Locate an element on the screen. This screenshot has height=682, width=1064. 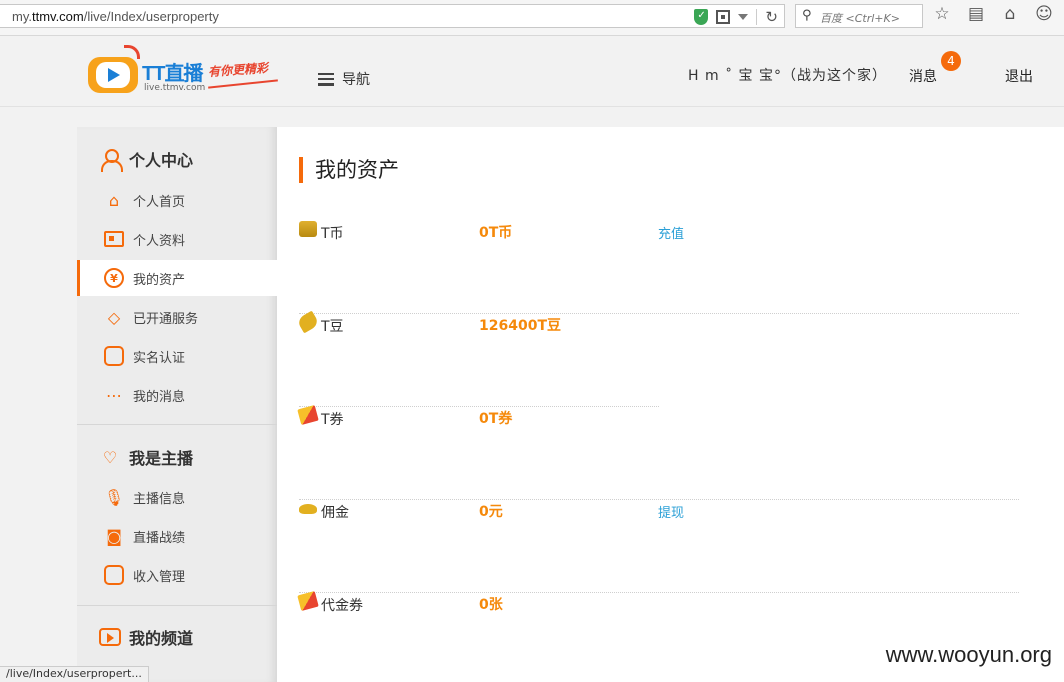
logo-name: TT直播 is located at coordinates (172, 74).